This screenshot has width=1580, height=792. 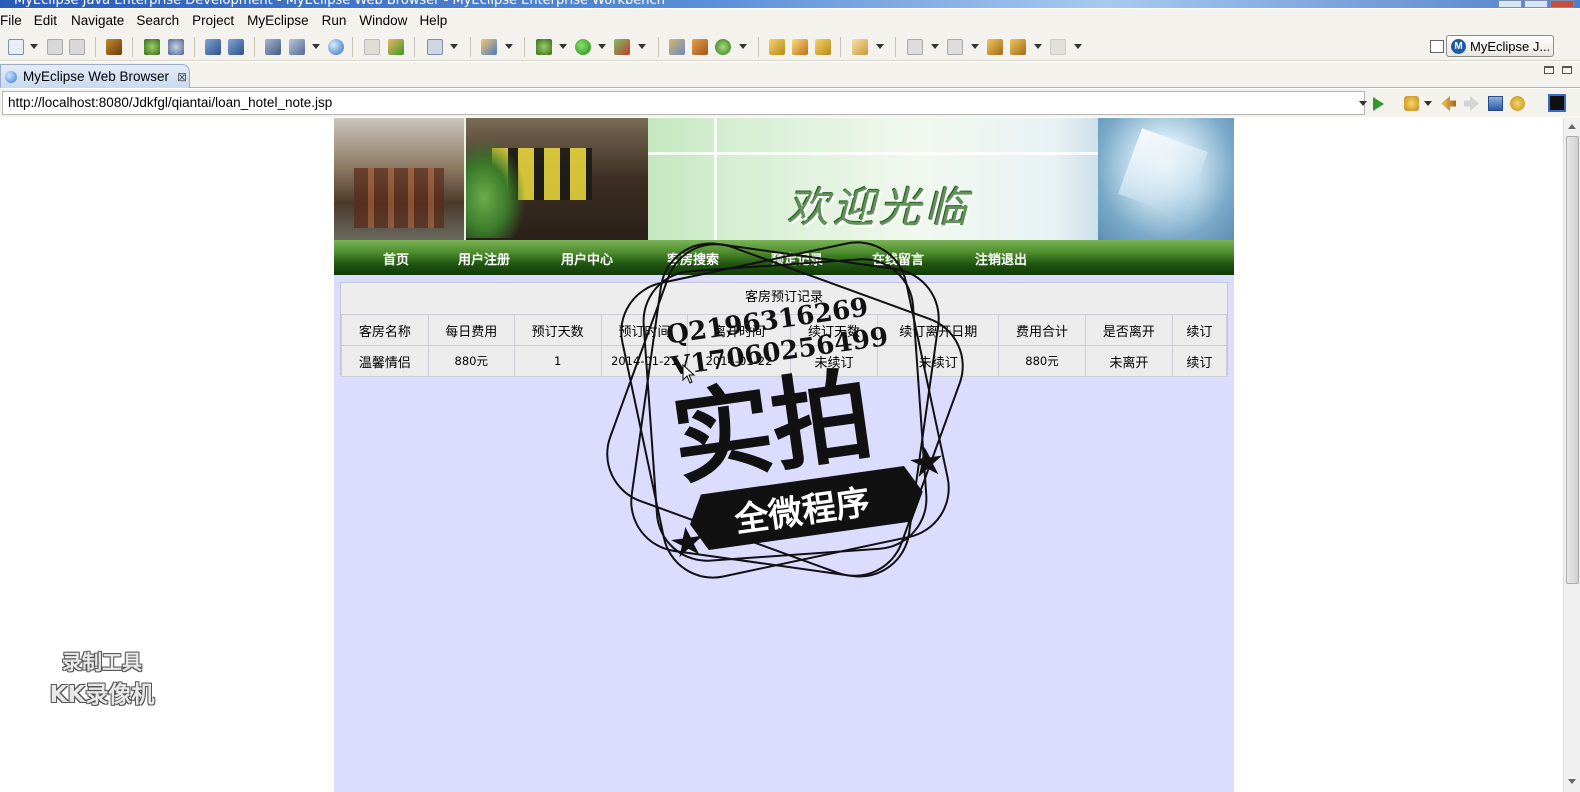 I want to click on go-icon, so click(x=1378, y=104).